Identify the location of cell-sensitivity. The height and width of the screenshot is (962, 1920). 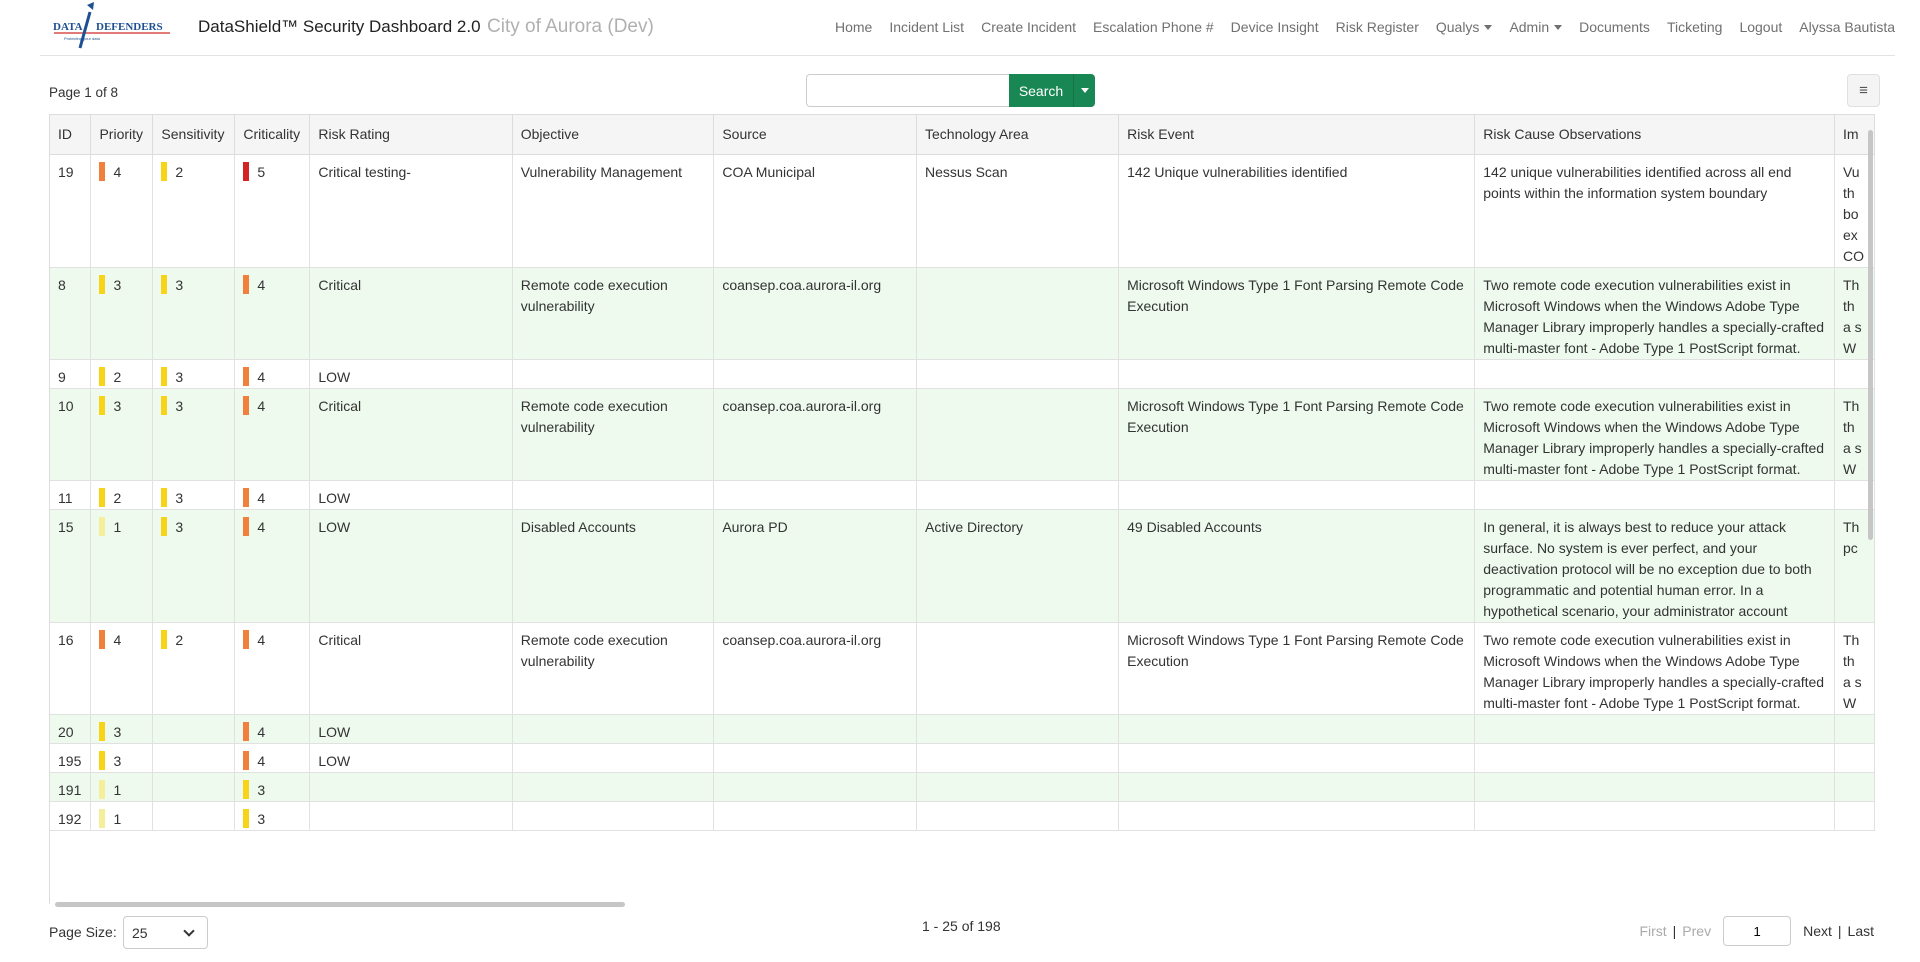
(194, 729).